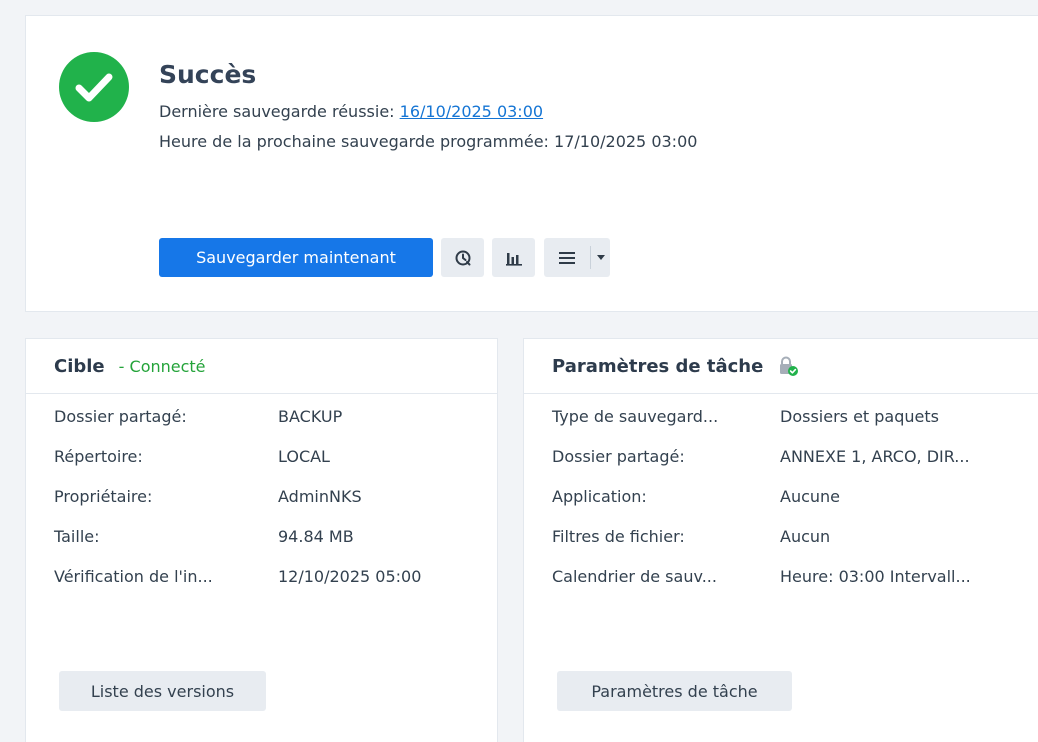 The height and width of the screenshot is (742, 1038). I want to click on task-settings-title: Paramètres de tâche, so click(658, 366).